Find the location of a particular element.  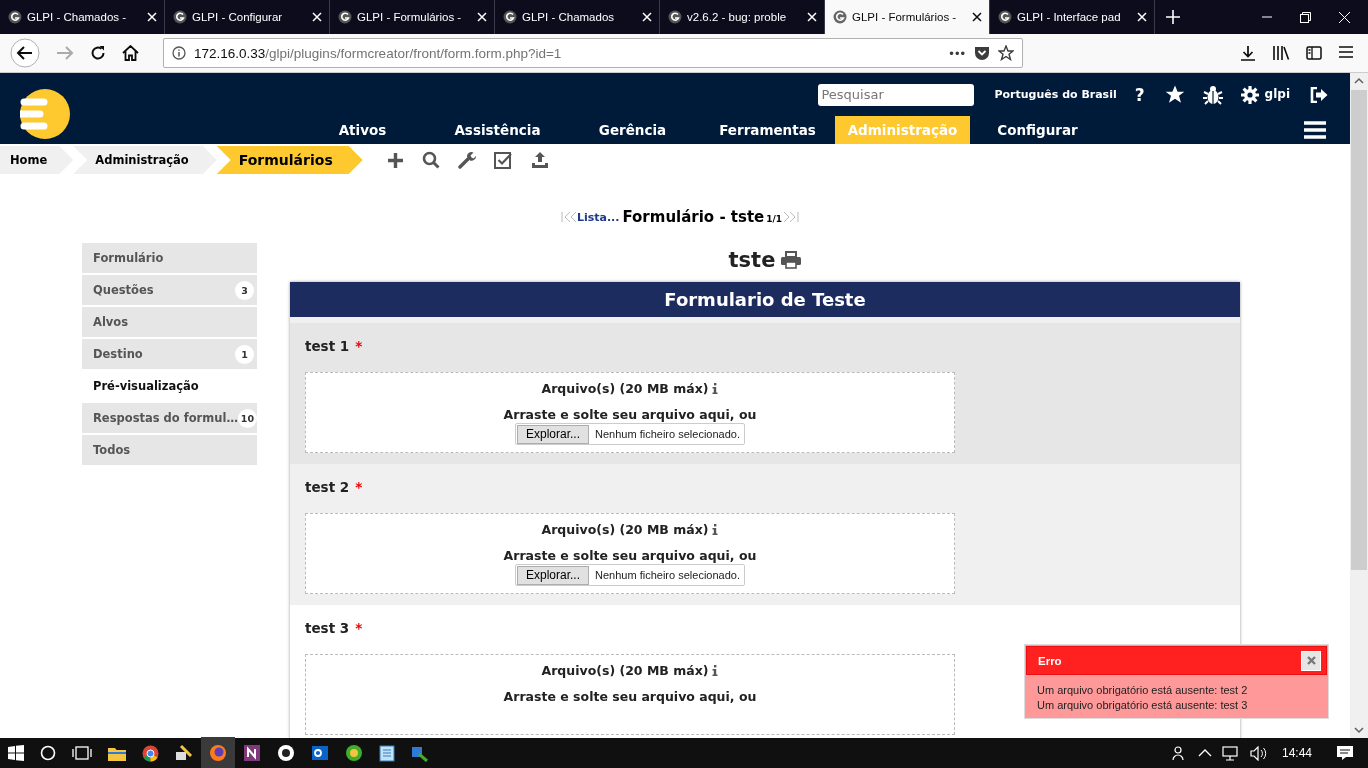

form-name: tste is located at coordinates (752, 260).